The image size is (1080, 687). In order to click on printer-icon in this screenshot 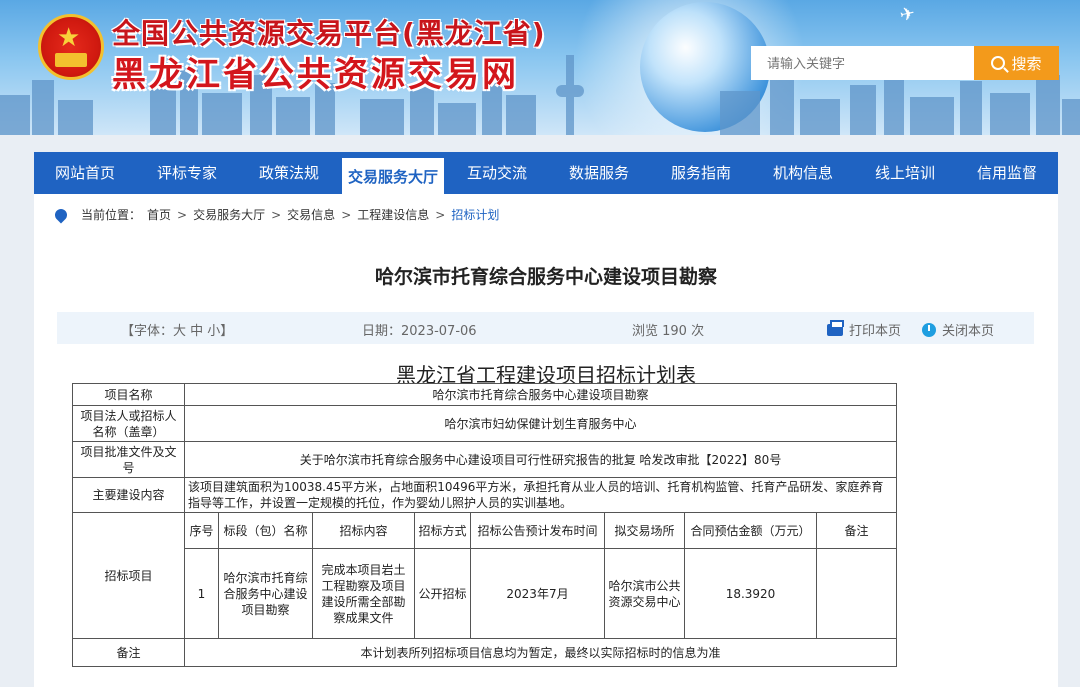, I will do `click(835, 327)`.